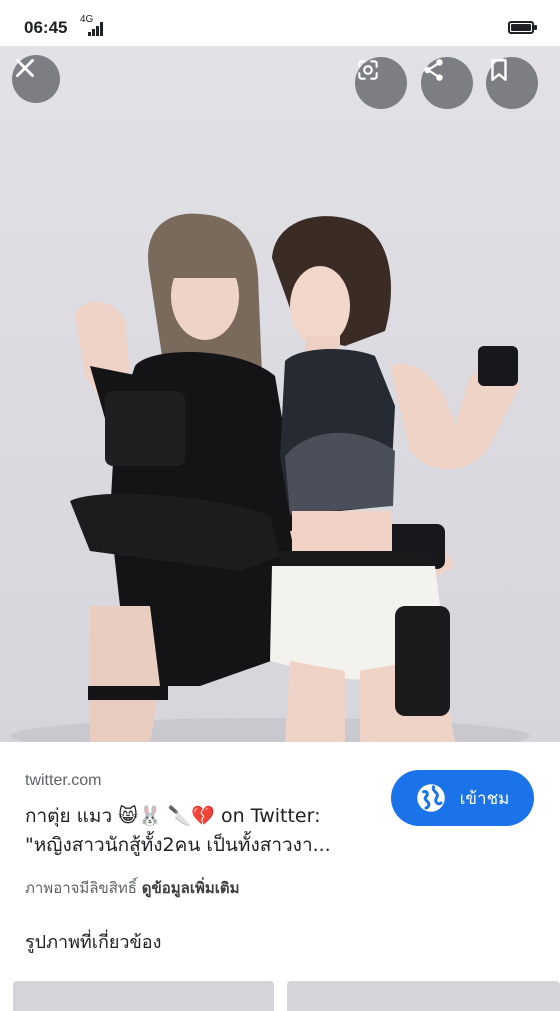 This screenshot has height=1011, width=560. What do you see at coordinates (280, 23) in the screenshot?
I see `status-bar: 06:45 4G` at bounding box center [280, 23].